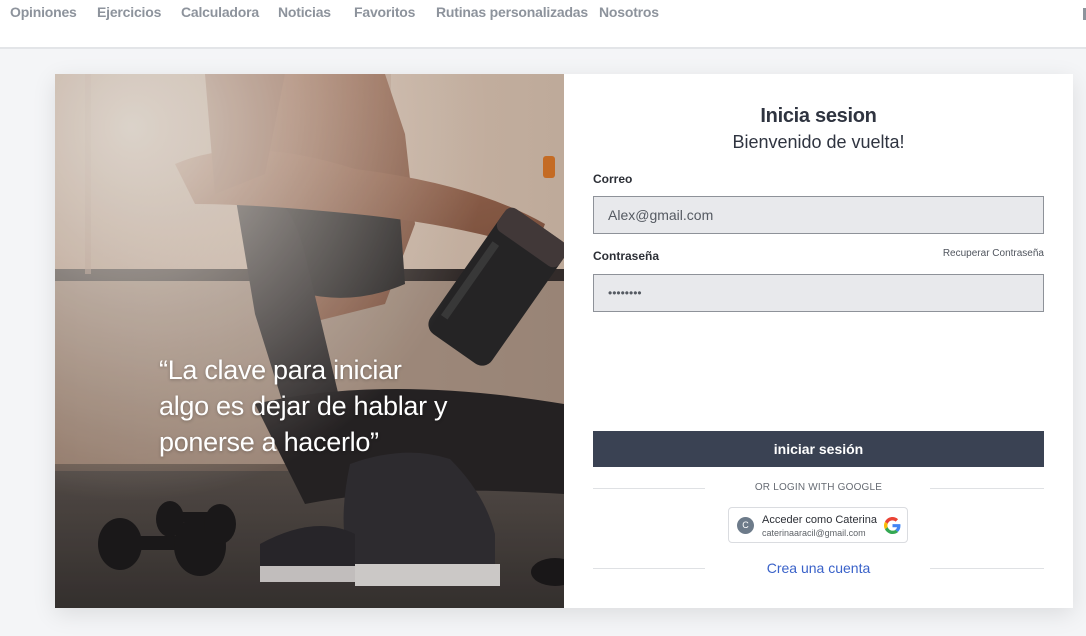  Describe the element at coordinates (818, 449) in the screenshot. I see `login-button: iniciar sesión` at that location.